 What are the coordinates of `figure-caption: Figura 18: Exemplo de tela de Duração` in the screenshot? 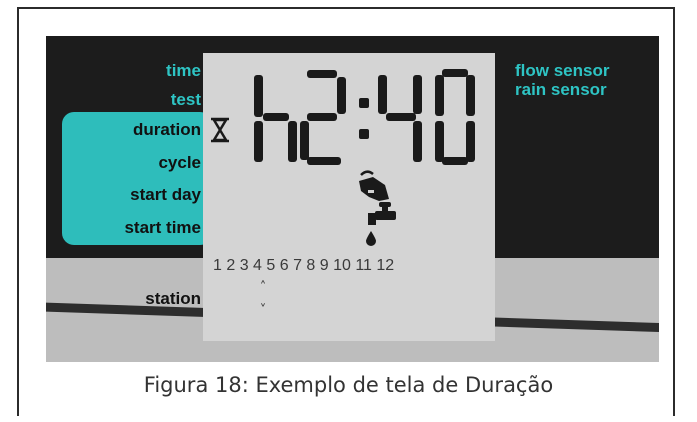 It's located at (348, 385).